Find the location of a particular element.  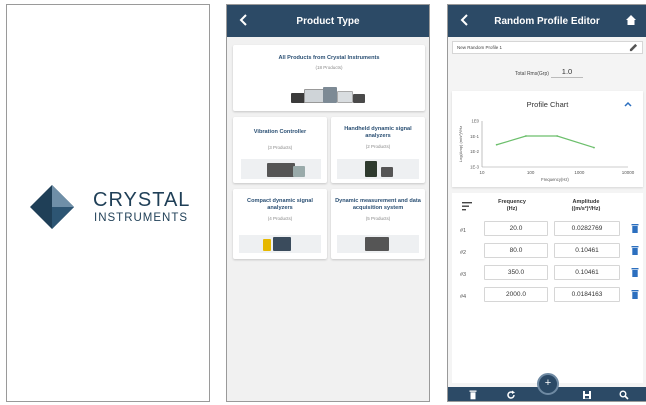

product-card-count: (3 Products) is located at coordinates (280, 147).